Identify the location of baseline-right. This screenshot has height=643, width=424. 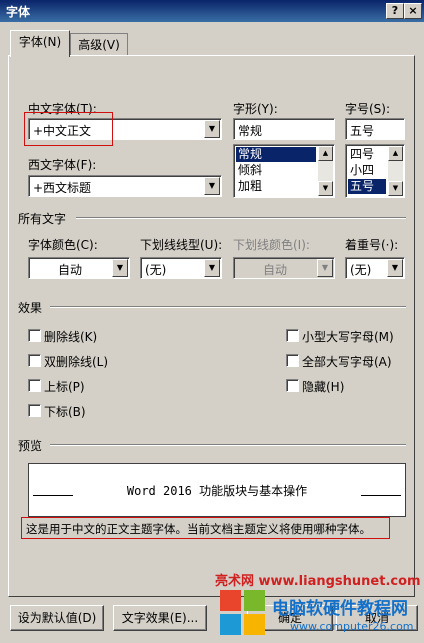
(381, 495).